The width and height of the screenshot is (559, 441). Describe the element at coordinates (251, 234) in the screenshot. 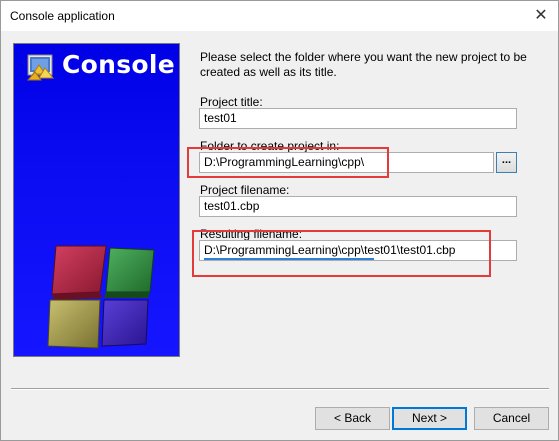

I see `resulting-filename-label: Resulting filename:` at that location.